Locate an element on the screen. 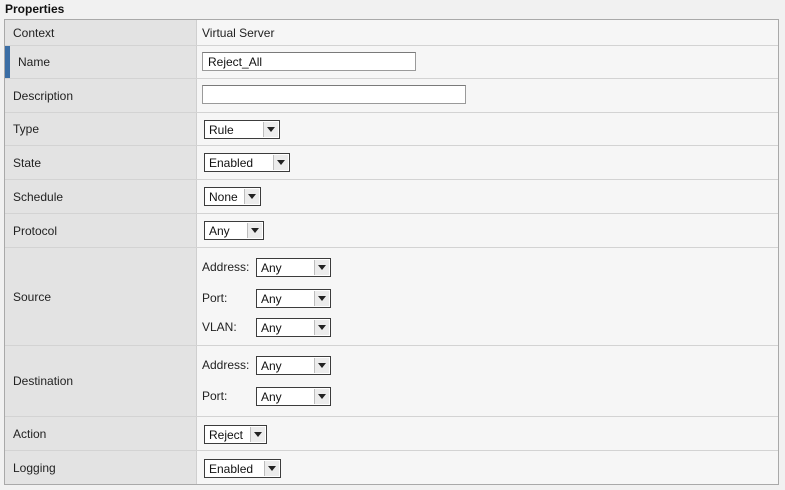 The image size is (785, 490). protocol-label: Protocol is located at coordinates (101, 230).